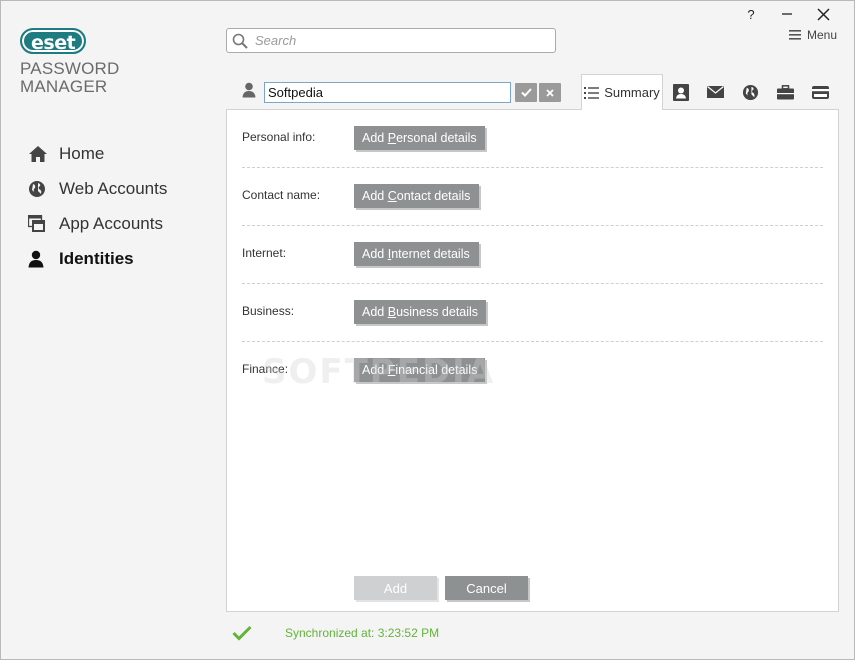 This screenshot has height=660, width=855. Describe the element at coordinates (111, 223) in the screenshot. I see `sidebar-item-label: App Accounts` at that location.